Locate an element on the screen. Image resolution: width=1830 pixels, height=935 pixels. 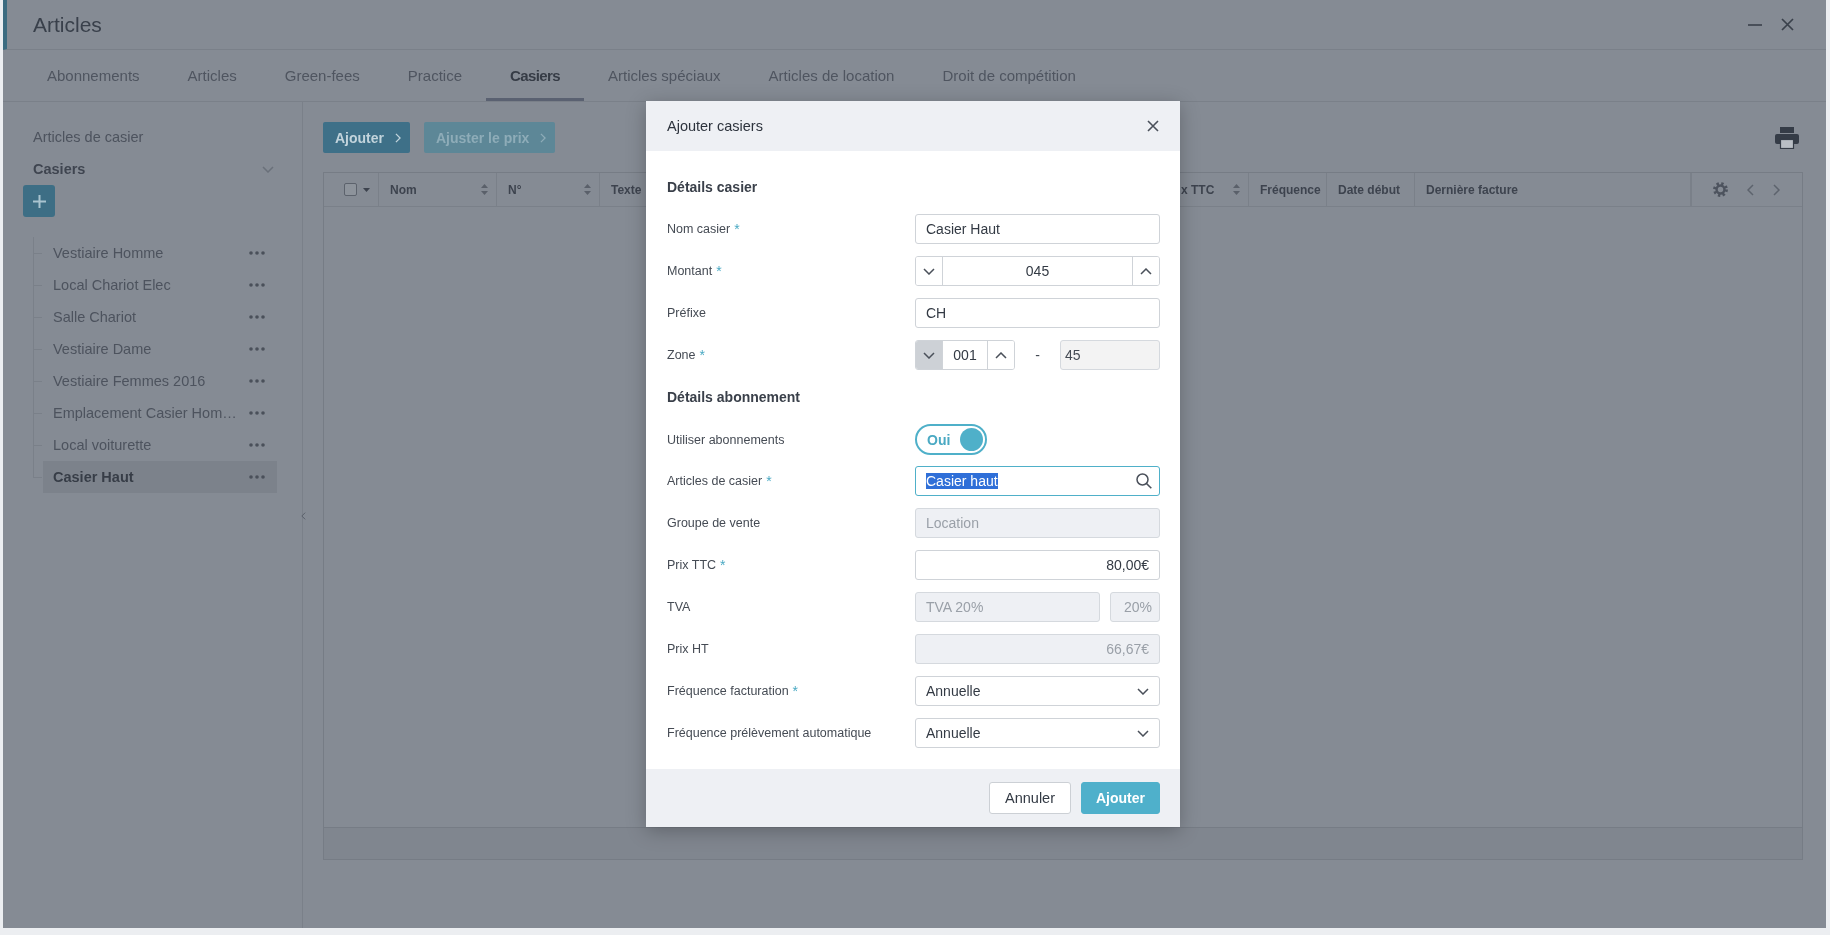
plus-icon is located at coordinates (39, 201).